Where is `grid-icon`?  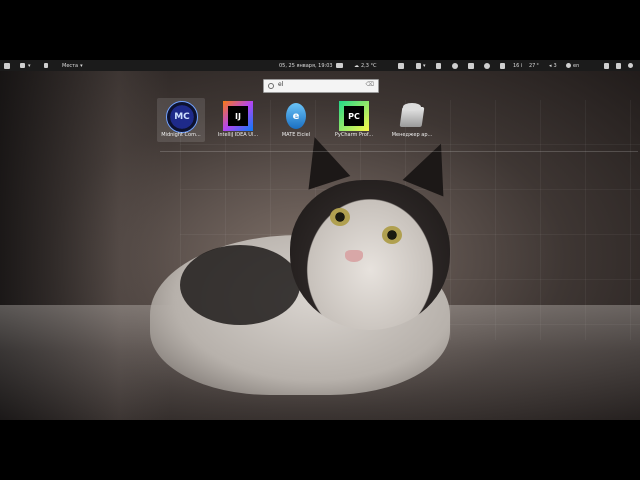 grid-icon is located at coordinates (22, 65).